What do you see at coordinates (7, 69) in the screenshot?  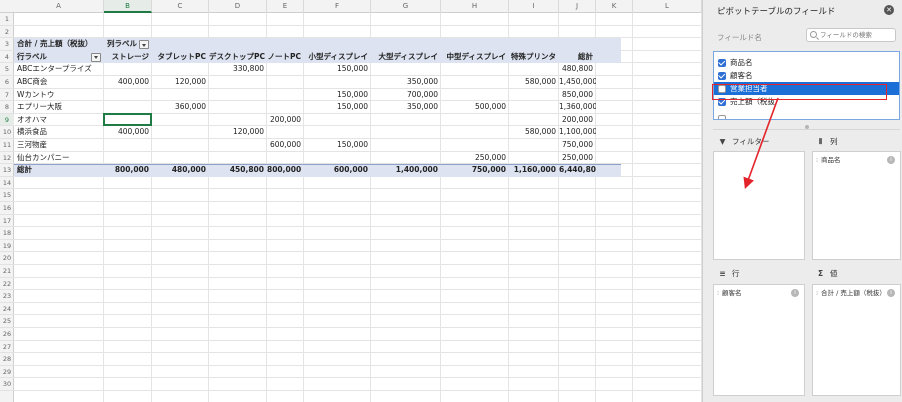 I see `row-header-5: 5` at bounding box center [7, 69].